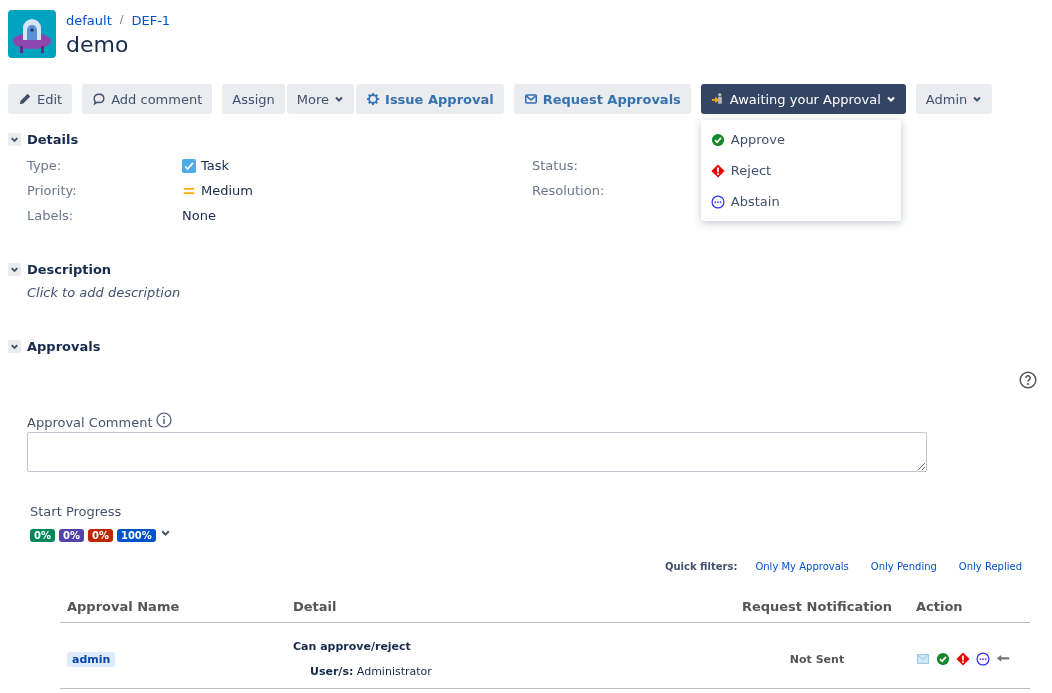  What do you see at coordinates (803, 99) in the screenshot?
I see `awaiting-approval-button: Awaiting your Approval` at bounding box center [803, 99].